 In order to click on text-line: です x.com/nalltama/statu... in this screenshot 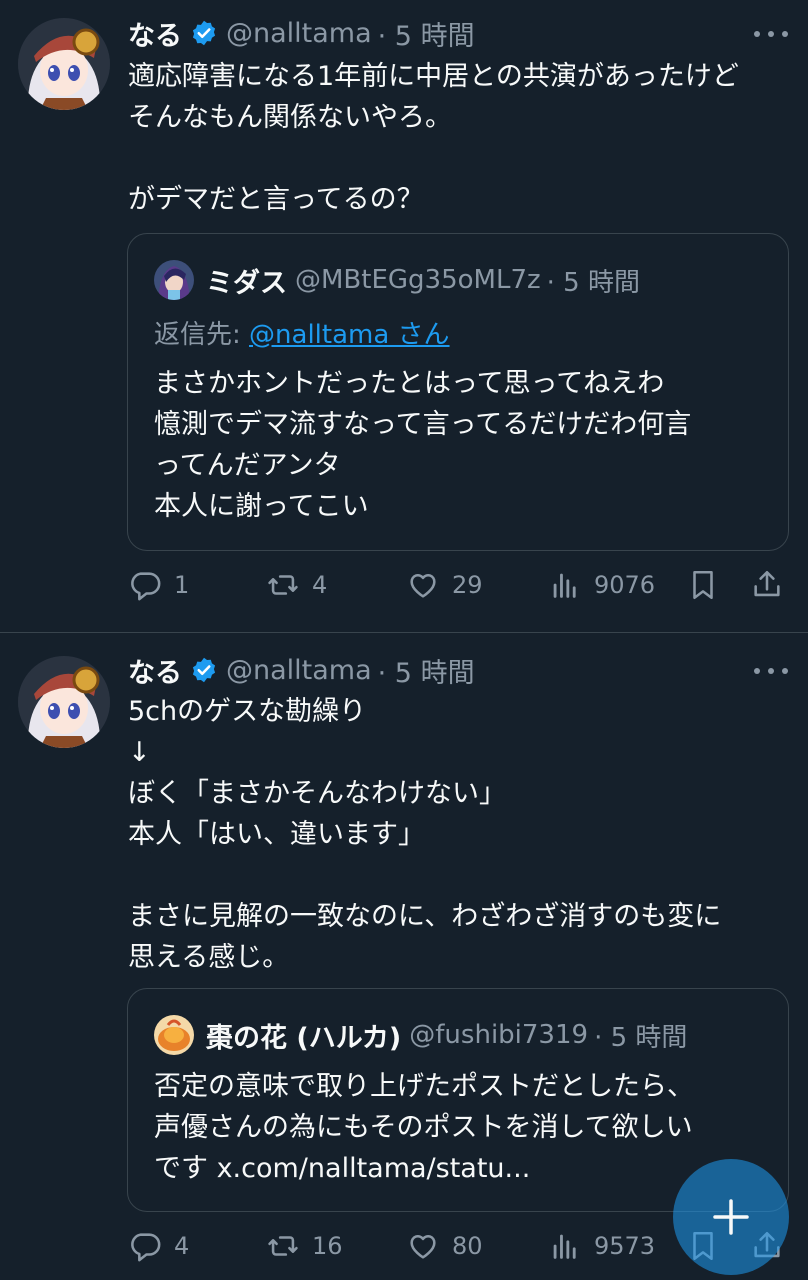, I will do `click(342, 1168)`.